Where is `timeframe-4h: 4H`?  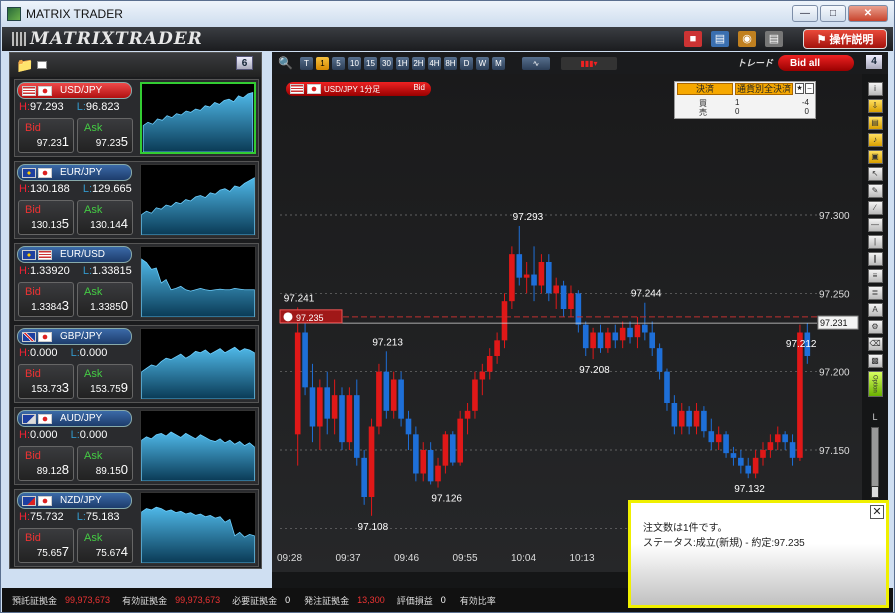
timeframe-4h: 4H is located at coordinates (434, 63).